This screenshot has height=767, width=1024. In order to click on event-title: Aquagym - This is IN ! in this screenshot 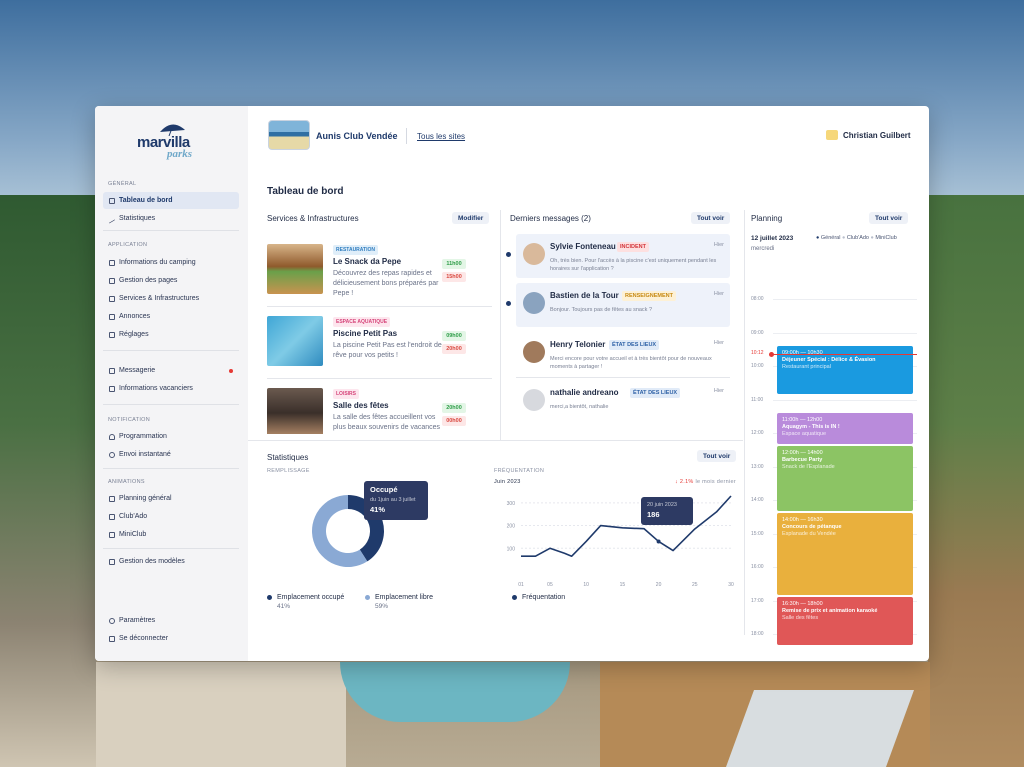, I will do `click(811, 426)`.